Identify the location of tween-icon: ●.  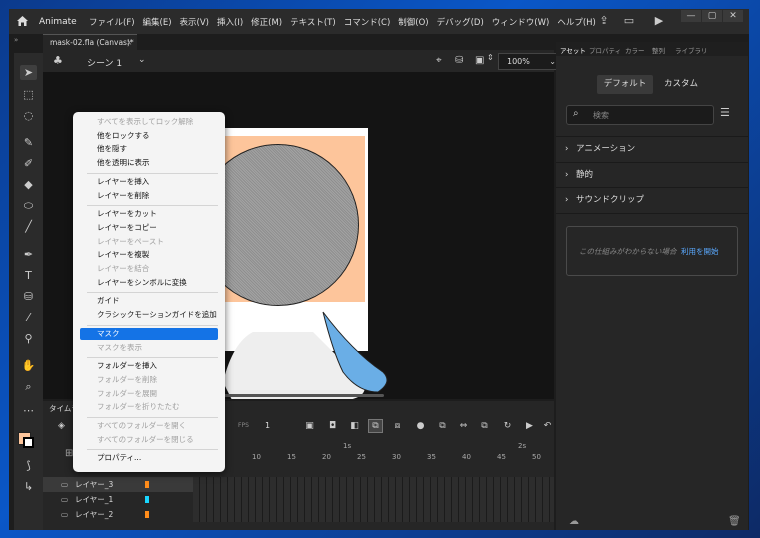
(420, 426).